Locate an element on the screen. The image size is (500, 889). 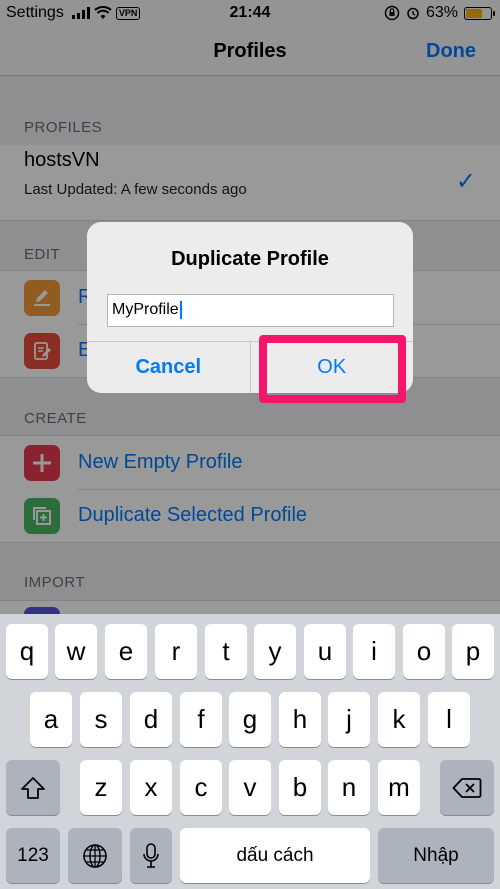
globe-key is located at coordinates (95, 855).